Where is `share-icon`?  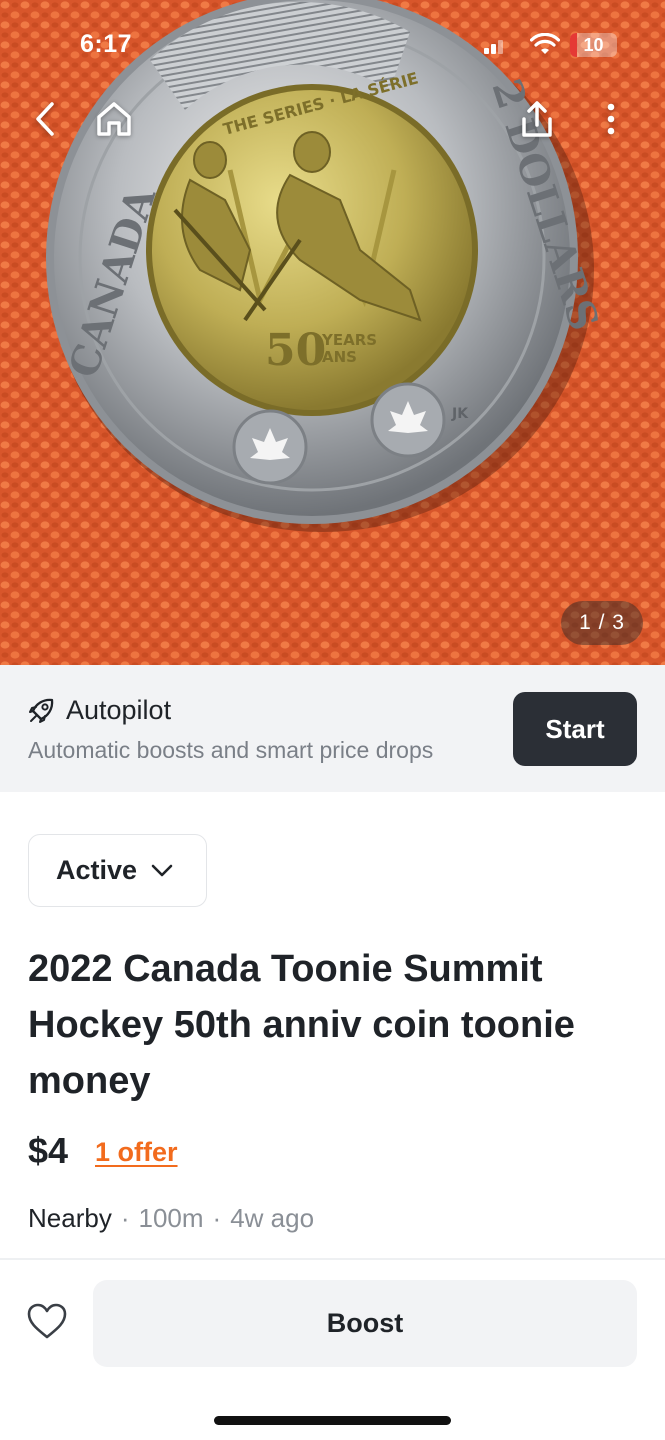
share-icon is located at coordinates (537, 119).